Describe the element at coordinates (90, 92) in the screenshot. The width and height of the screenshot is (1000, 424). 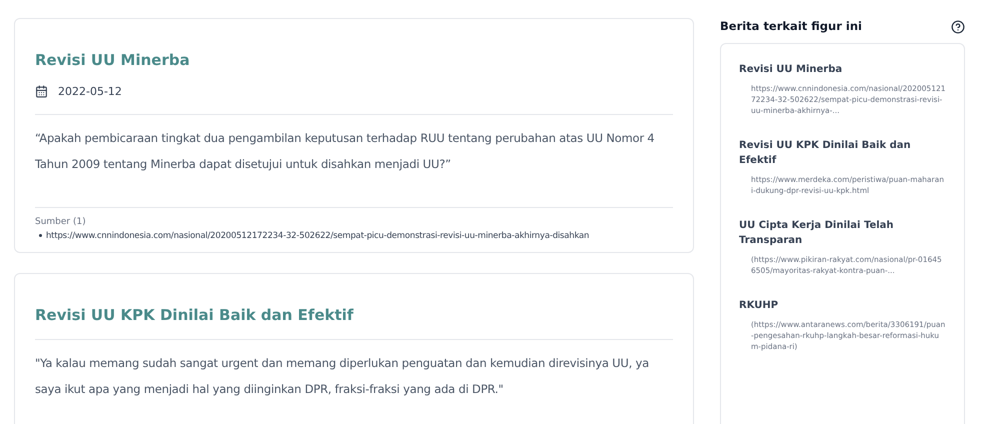
I see `article-date: 2022-05-12` at that location.